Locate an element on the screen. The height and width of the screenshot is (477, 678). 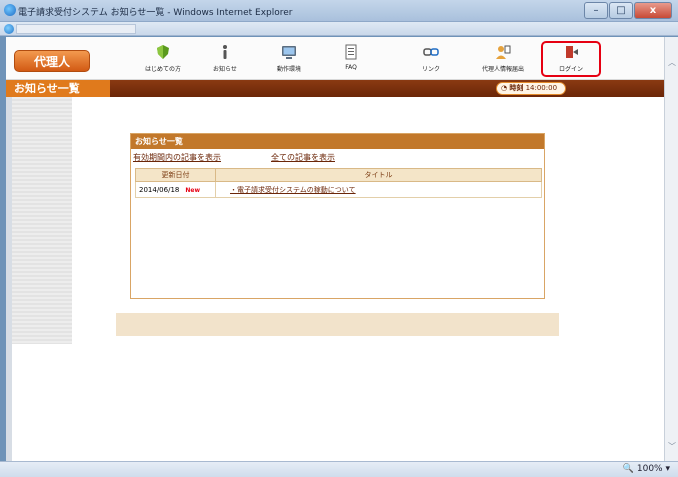
show-all-articles-link: 全ての記事を表示 is located at coordinates (303, 157).